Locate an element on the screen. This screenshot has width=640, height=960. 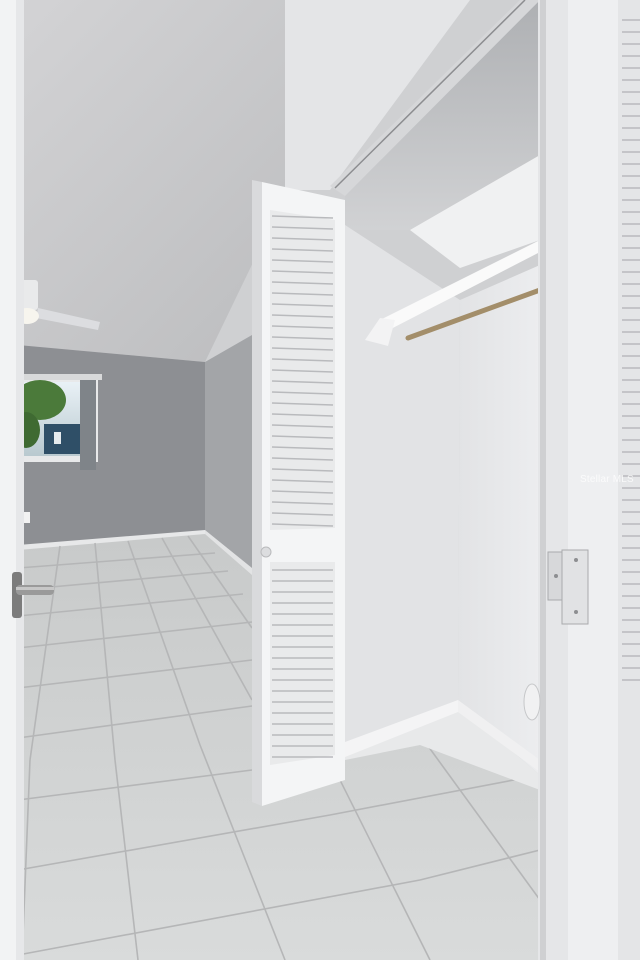
window-house-window is located at coordinates (57, 438).